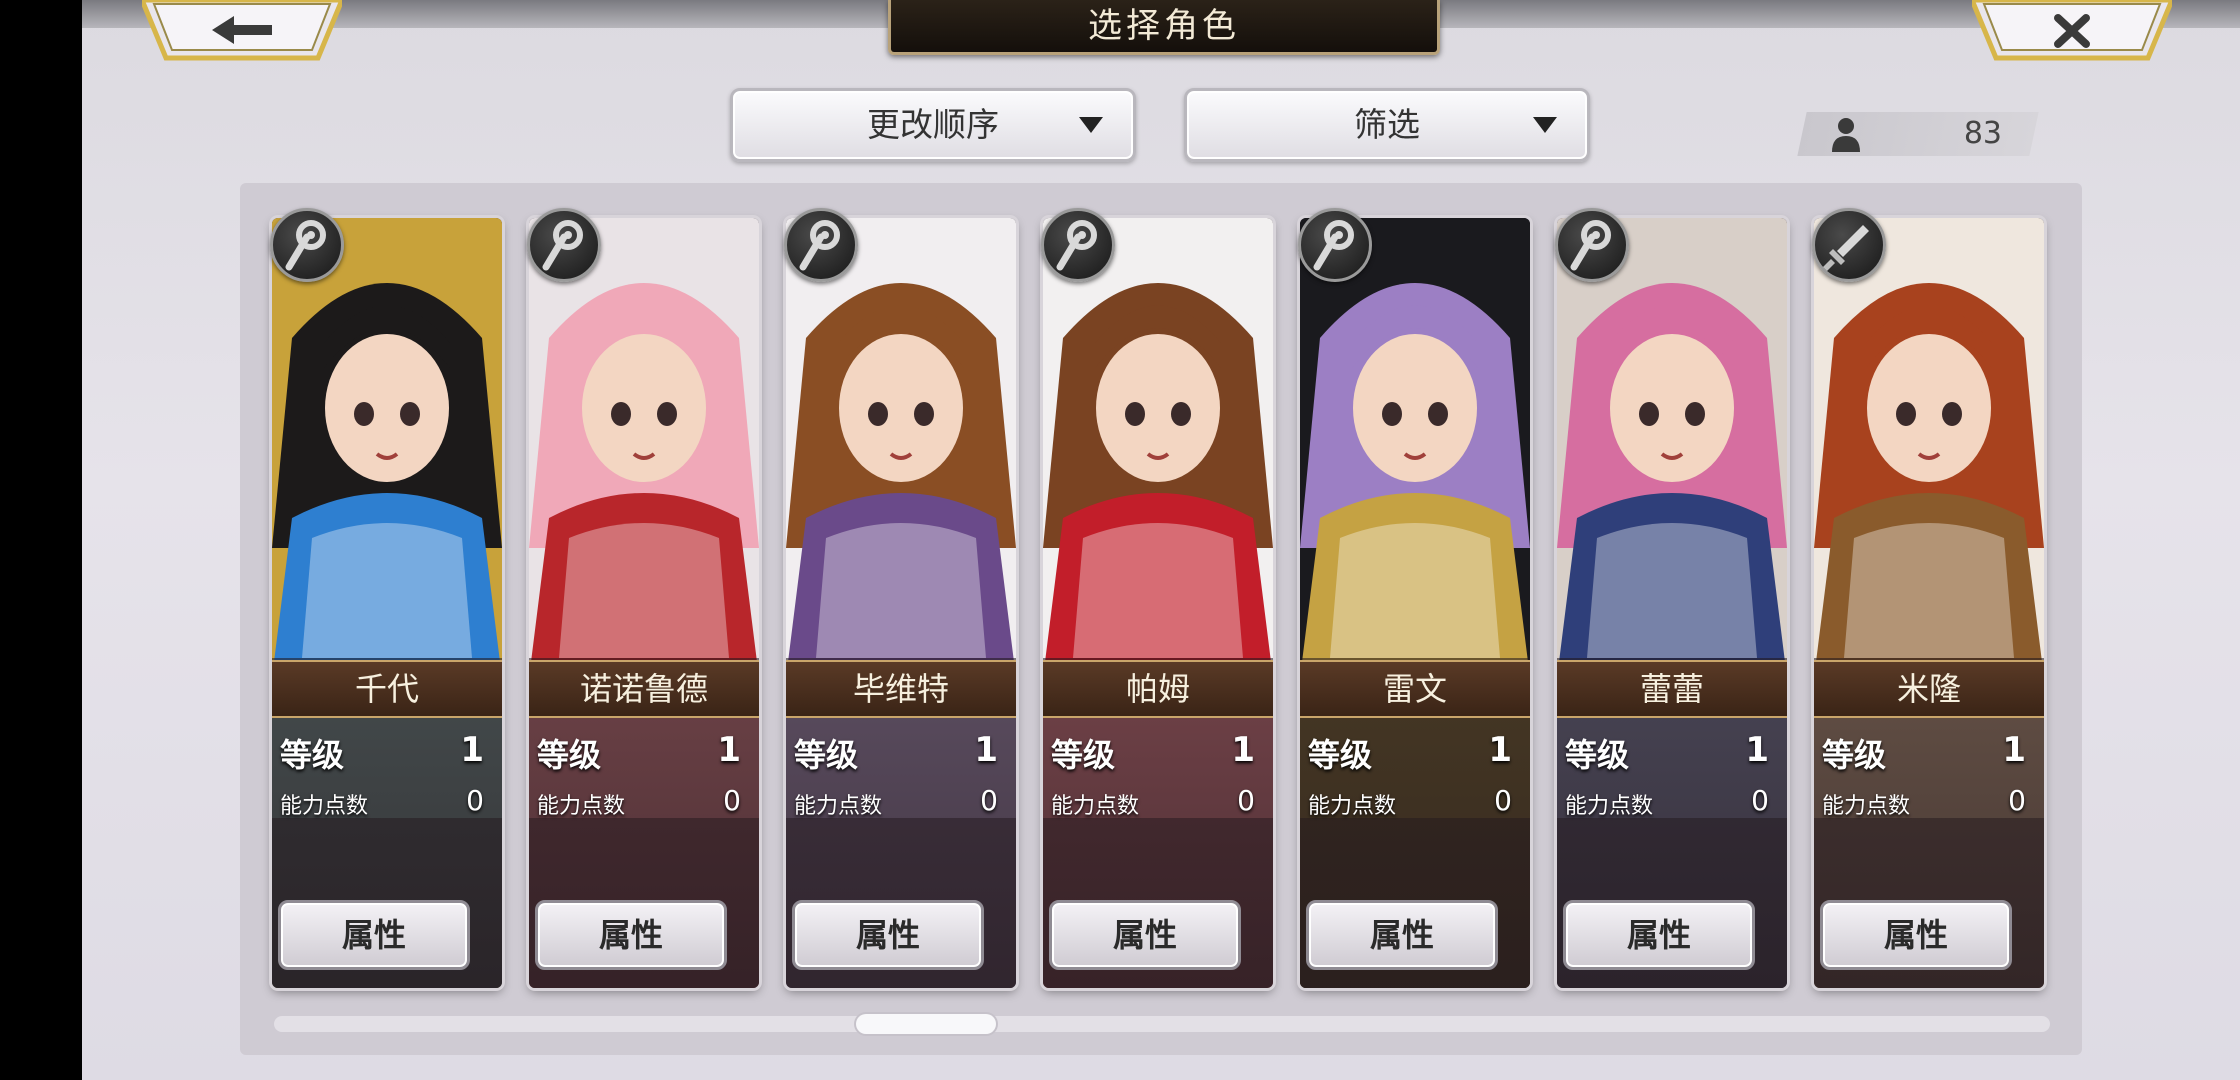 The image size is (2240, 1080). I want to click on close-x-icon, so click(2072, 30).